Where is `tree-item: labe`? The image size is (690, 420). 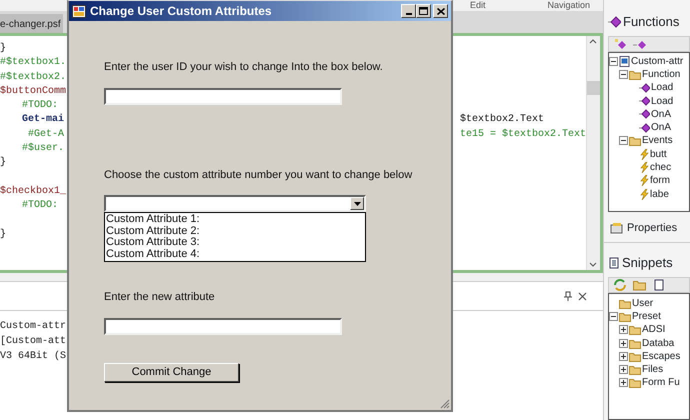 tree-item: labe is located at coordinates (659, 194).